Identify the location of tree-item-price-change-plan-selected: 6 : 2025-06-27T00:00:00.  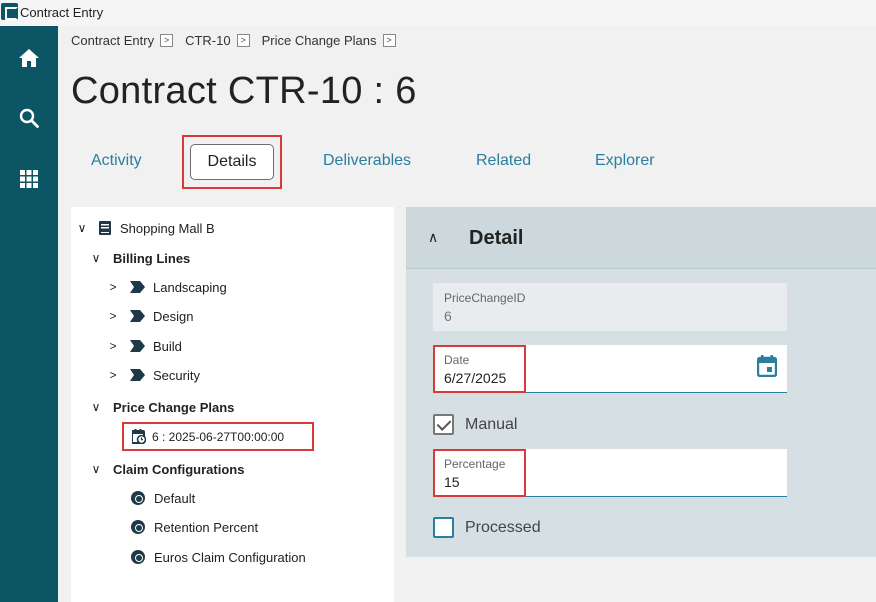
(218, 436).